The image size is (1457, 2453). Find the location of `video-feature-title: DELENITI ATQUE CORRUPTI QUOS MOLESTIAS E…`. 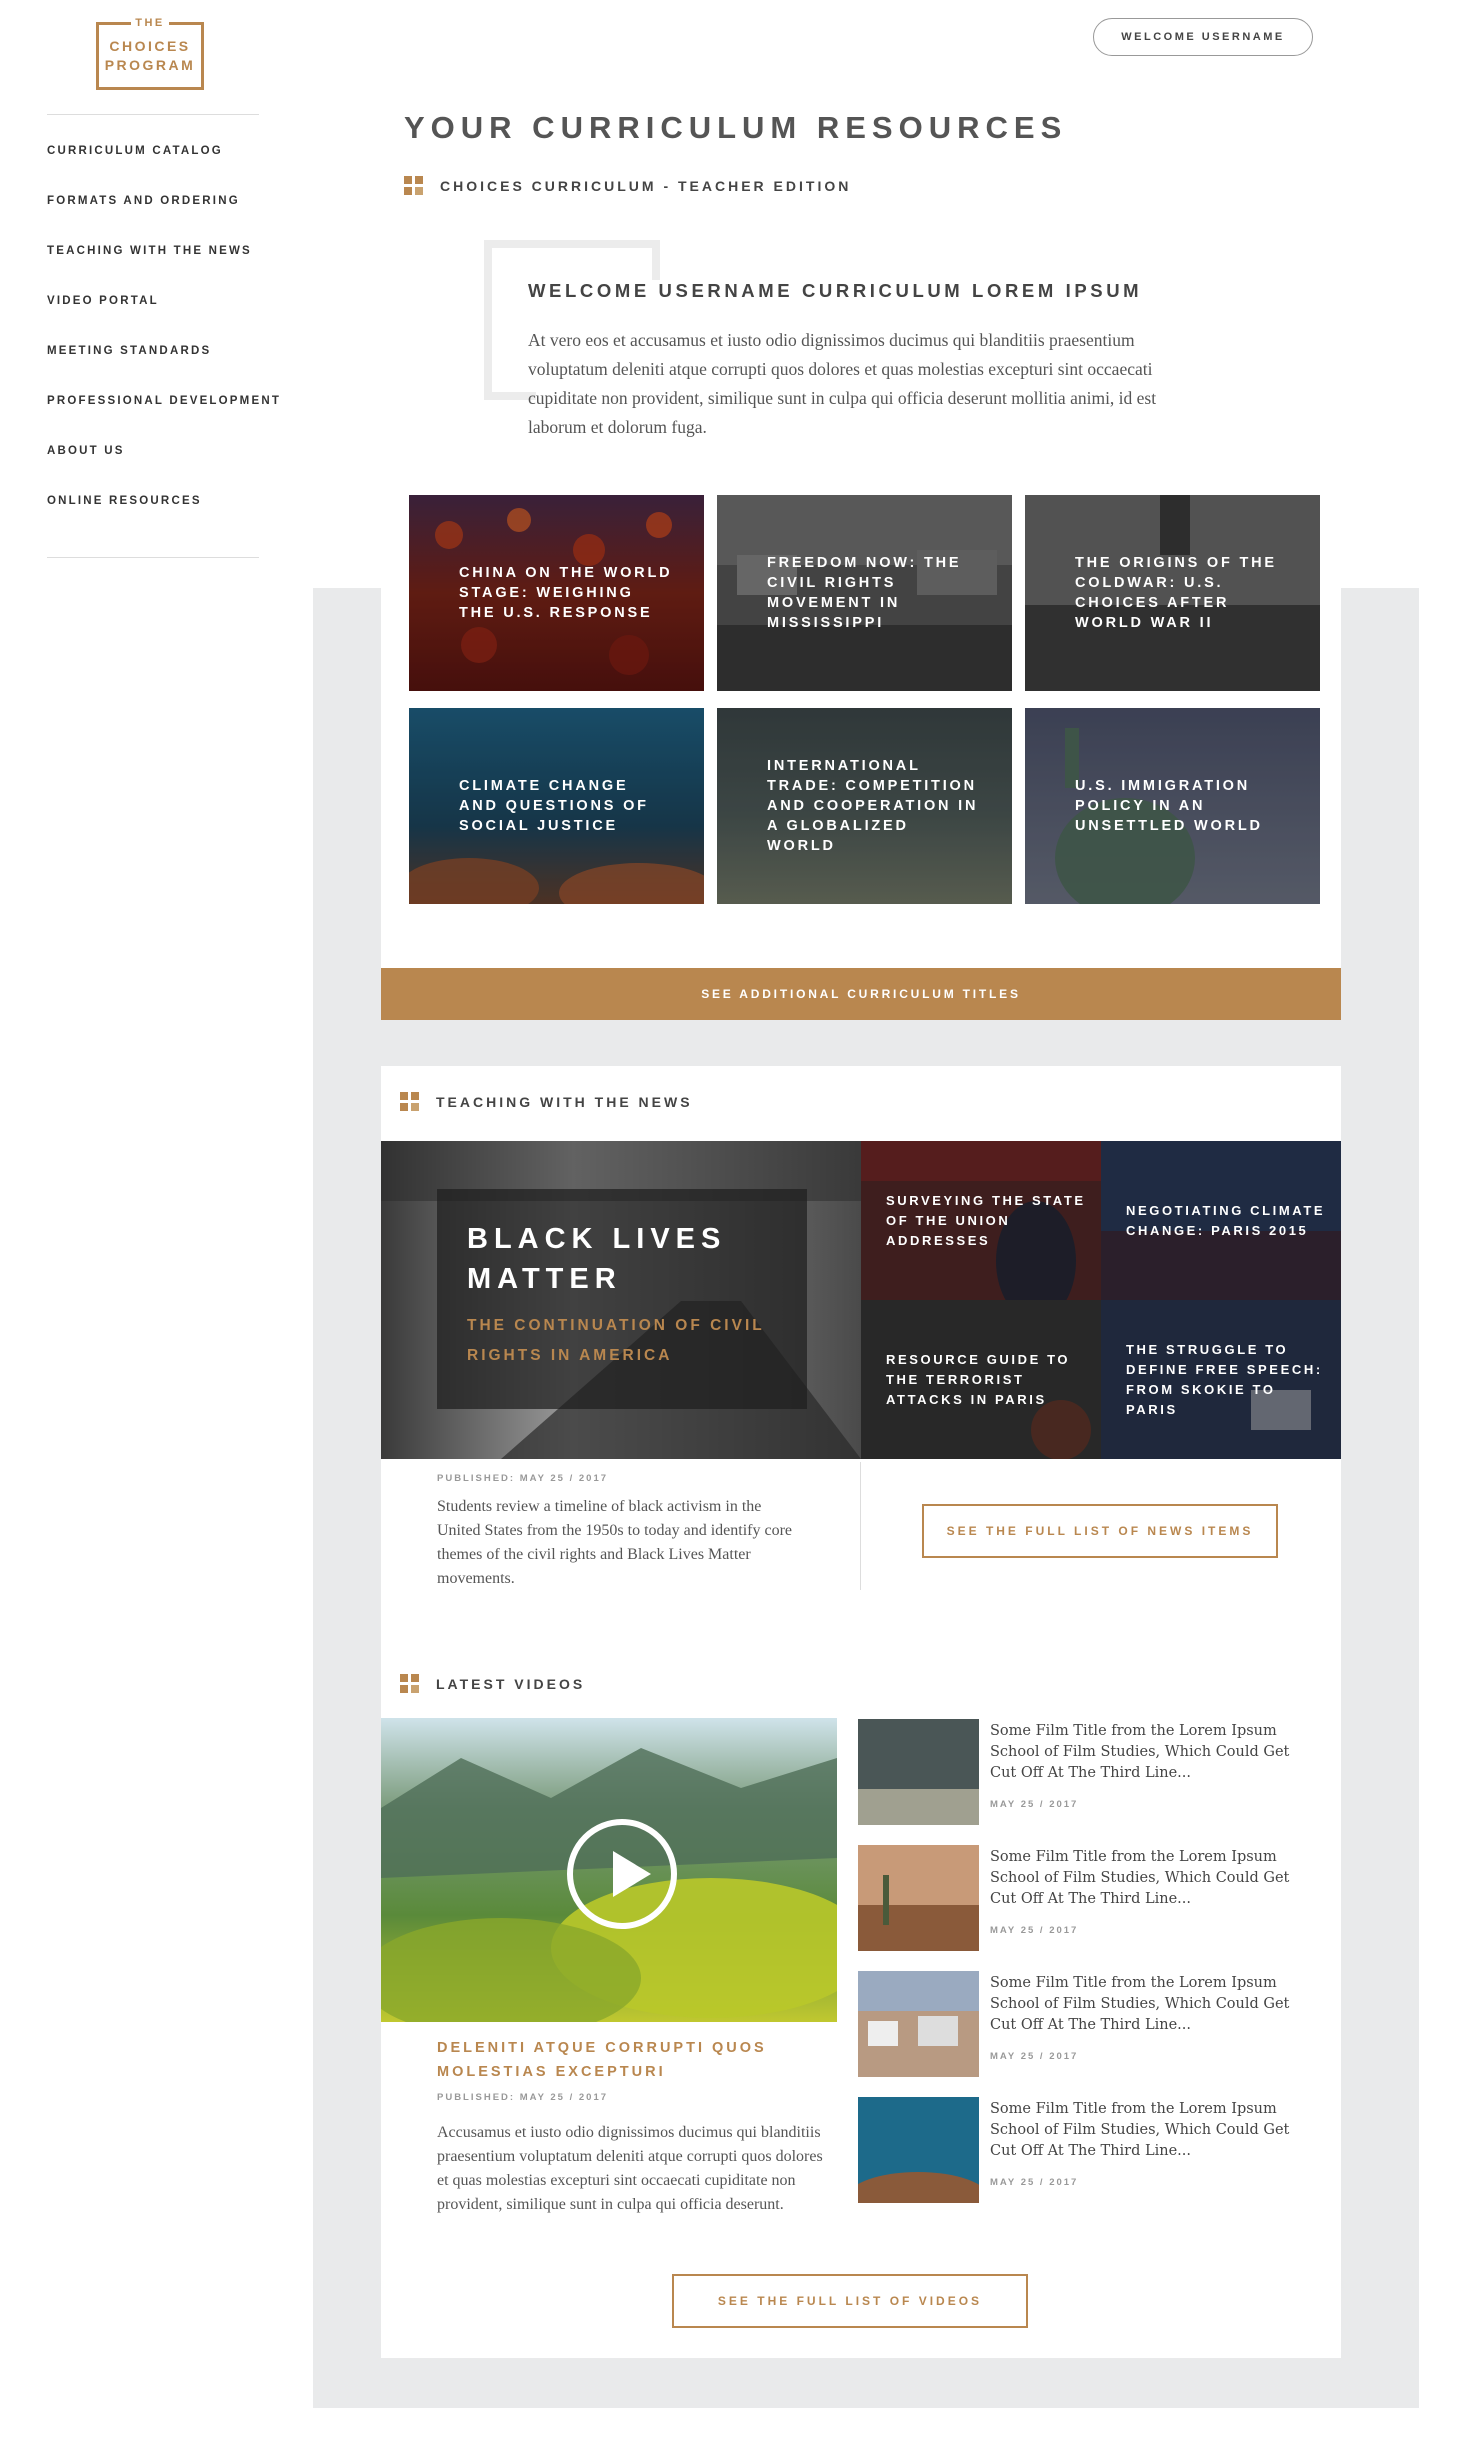

video-feature-title: DELENITI ATQUE CORRUPTI QUOS MOLESTIAS E… is located at coordinates (607, 2060).